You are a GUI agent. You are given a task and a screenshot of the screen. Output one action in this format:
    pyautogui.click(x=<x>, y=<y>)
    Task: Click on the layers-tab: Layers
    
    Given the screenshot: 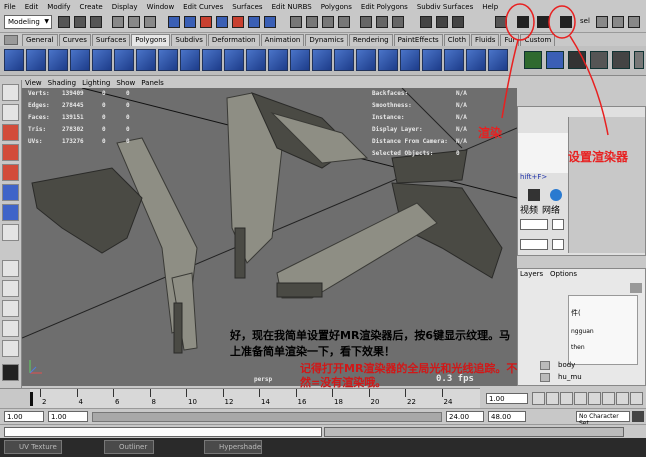 What is the action you would take?
    pyautogui.click(x=531, y=274)
    